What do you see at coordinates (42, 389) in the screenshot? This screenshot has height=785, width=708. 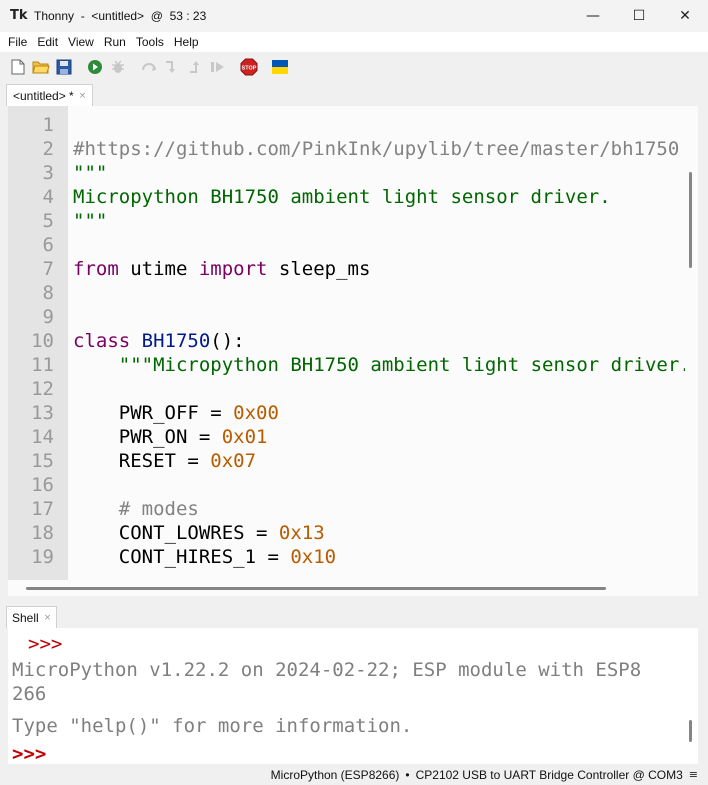 I see `line-number: 12` at bounding box center [42, 389].